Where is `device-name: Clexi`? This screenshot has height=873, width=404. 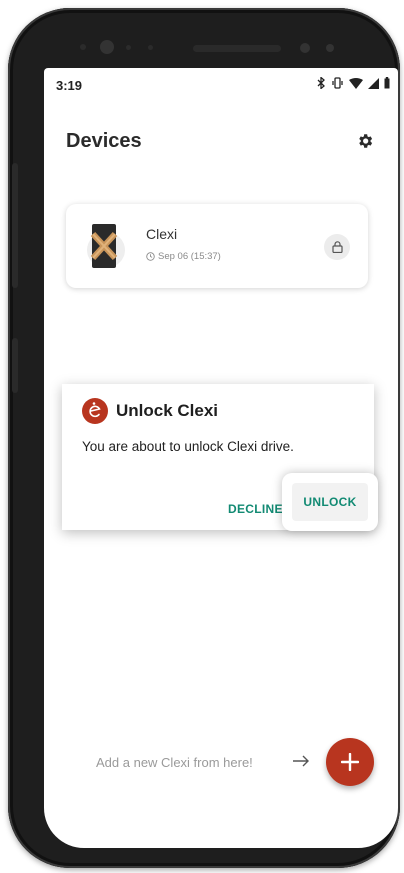
device-name: Clexi is located at coordinates (162, 234).